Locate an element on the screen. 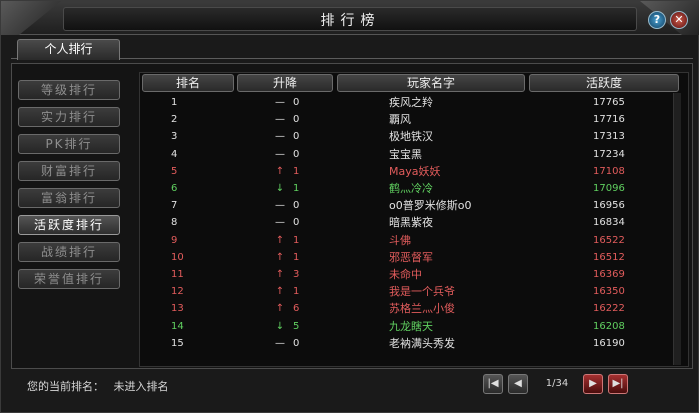 The width and height of the screenshot is (699, 413). page-indicator: 1/34 is located at coordinates (557, 383).